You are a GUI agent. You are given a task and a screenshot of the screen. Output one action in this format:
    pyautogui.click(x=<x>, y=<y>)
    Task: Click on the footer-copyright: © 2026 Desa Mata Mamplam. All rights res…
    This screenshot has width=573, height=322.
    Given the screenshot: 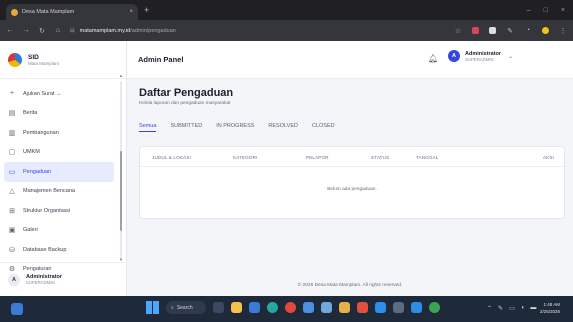 What is the action you would take?
    pyautogui.click(x=350, y=285)
    